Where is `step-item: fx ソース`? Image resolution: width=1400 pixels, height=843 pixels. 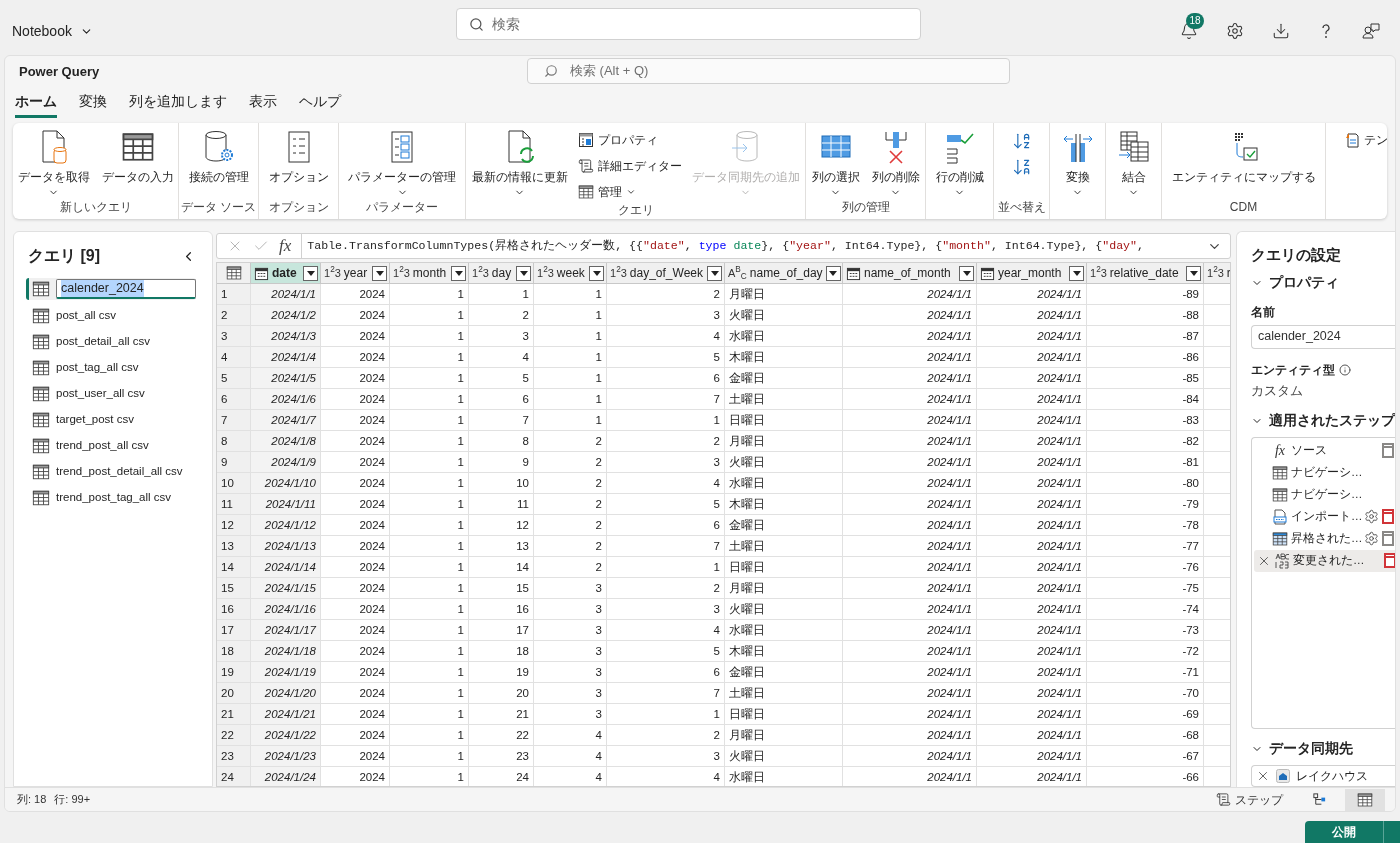
step-item: fx ソース is located at coordinates (1323, 450).